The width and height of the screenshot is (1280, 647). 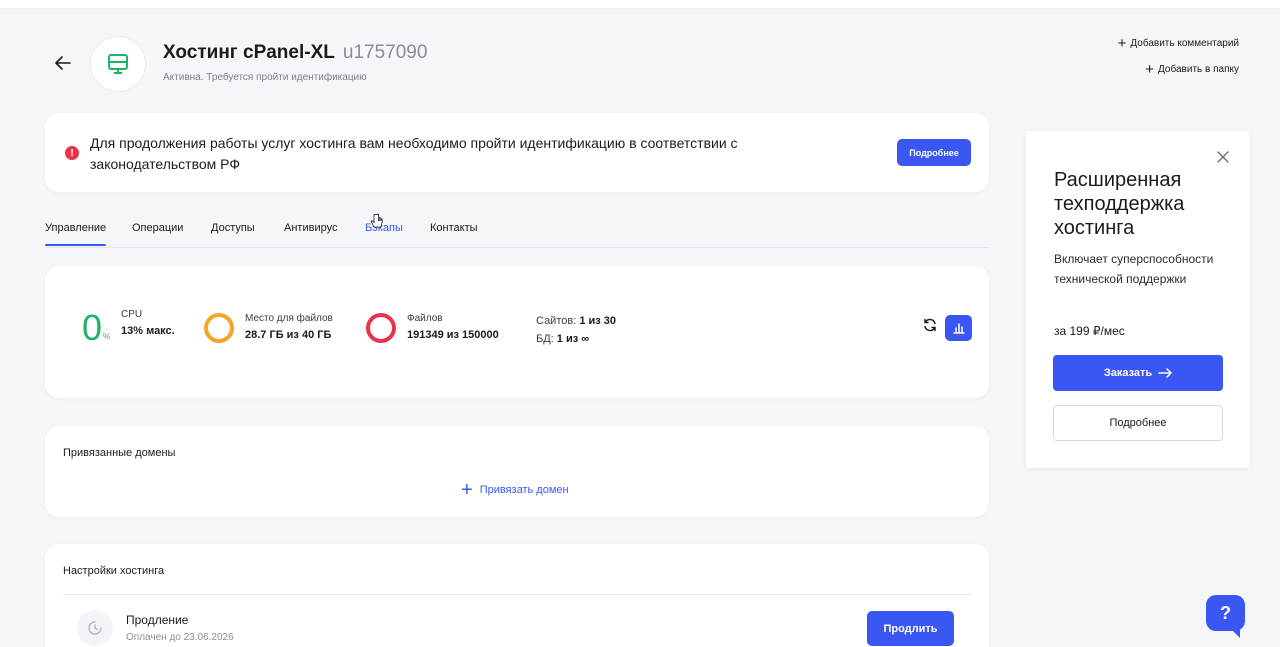 I want to click on clock-renew-icon, so click(x=95, y=628).